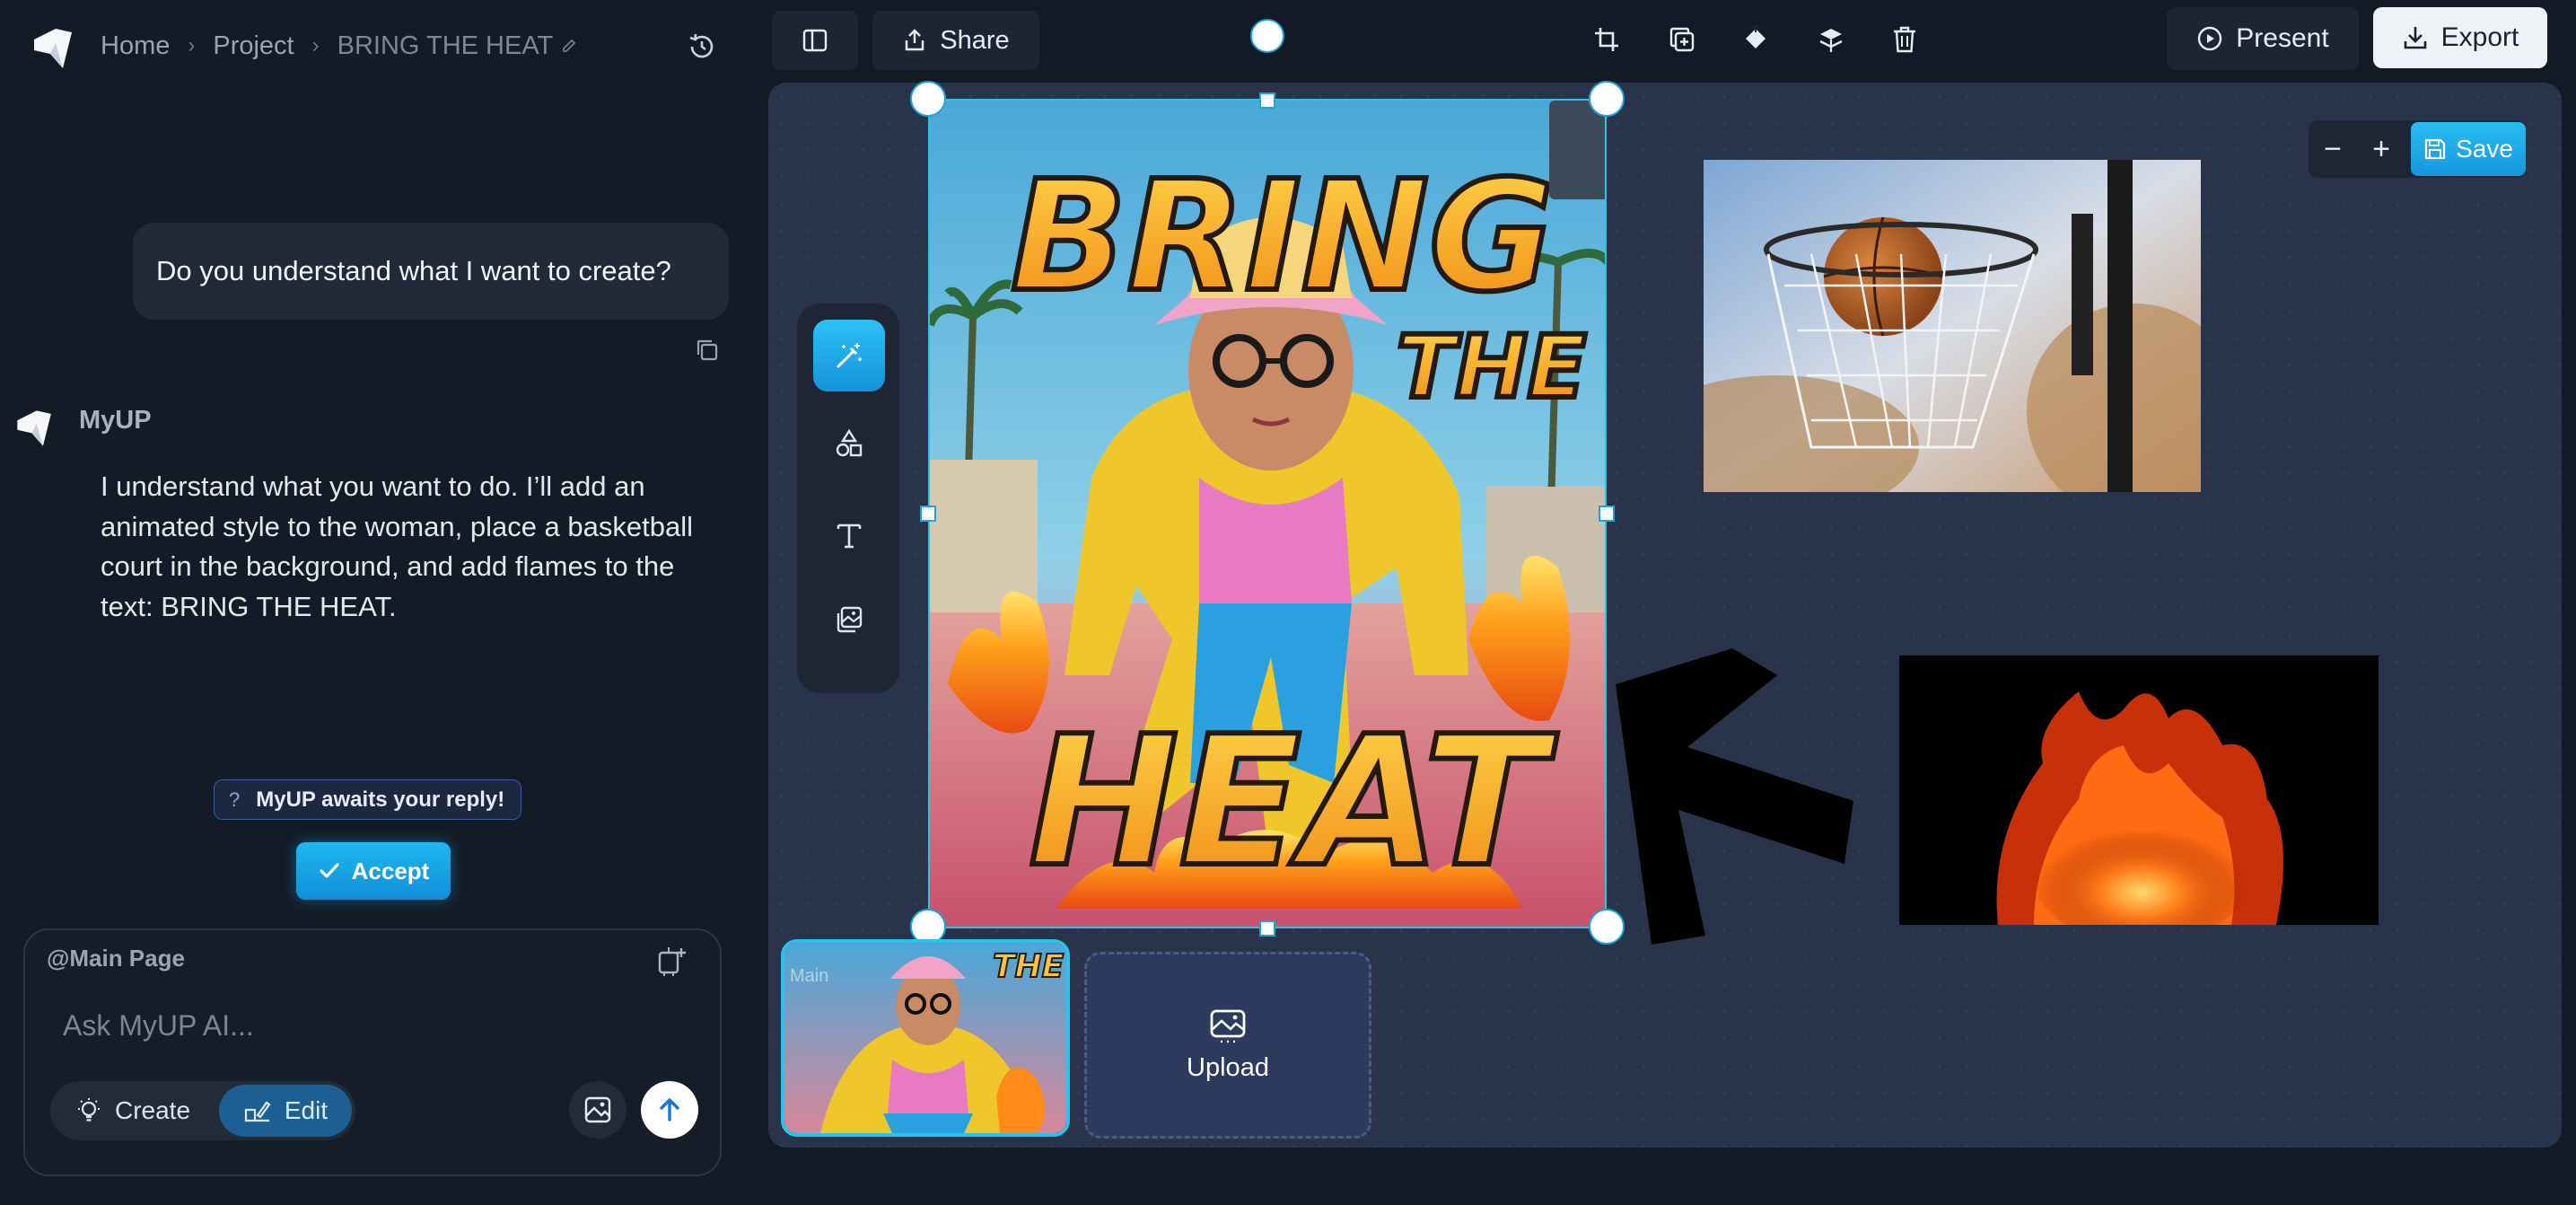 This screenshot has width=2576, height=1205. What do you see at coordinates (915, 40) in the screenshot?
I see `share-icon` at bounding box center [915, 40].